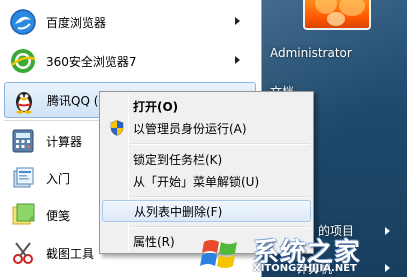 The image size is (407, 277). I want to click on context-item-remove-from-list: 从列表中删除(F), so click(206, 211).